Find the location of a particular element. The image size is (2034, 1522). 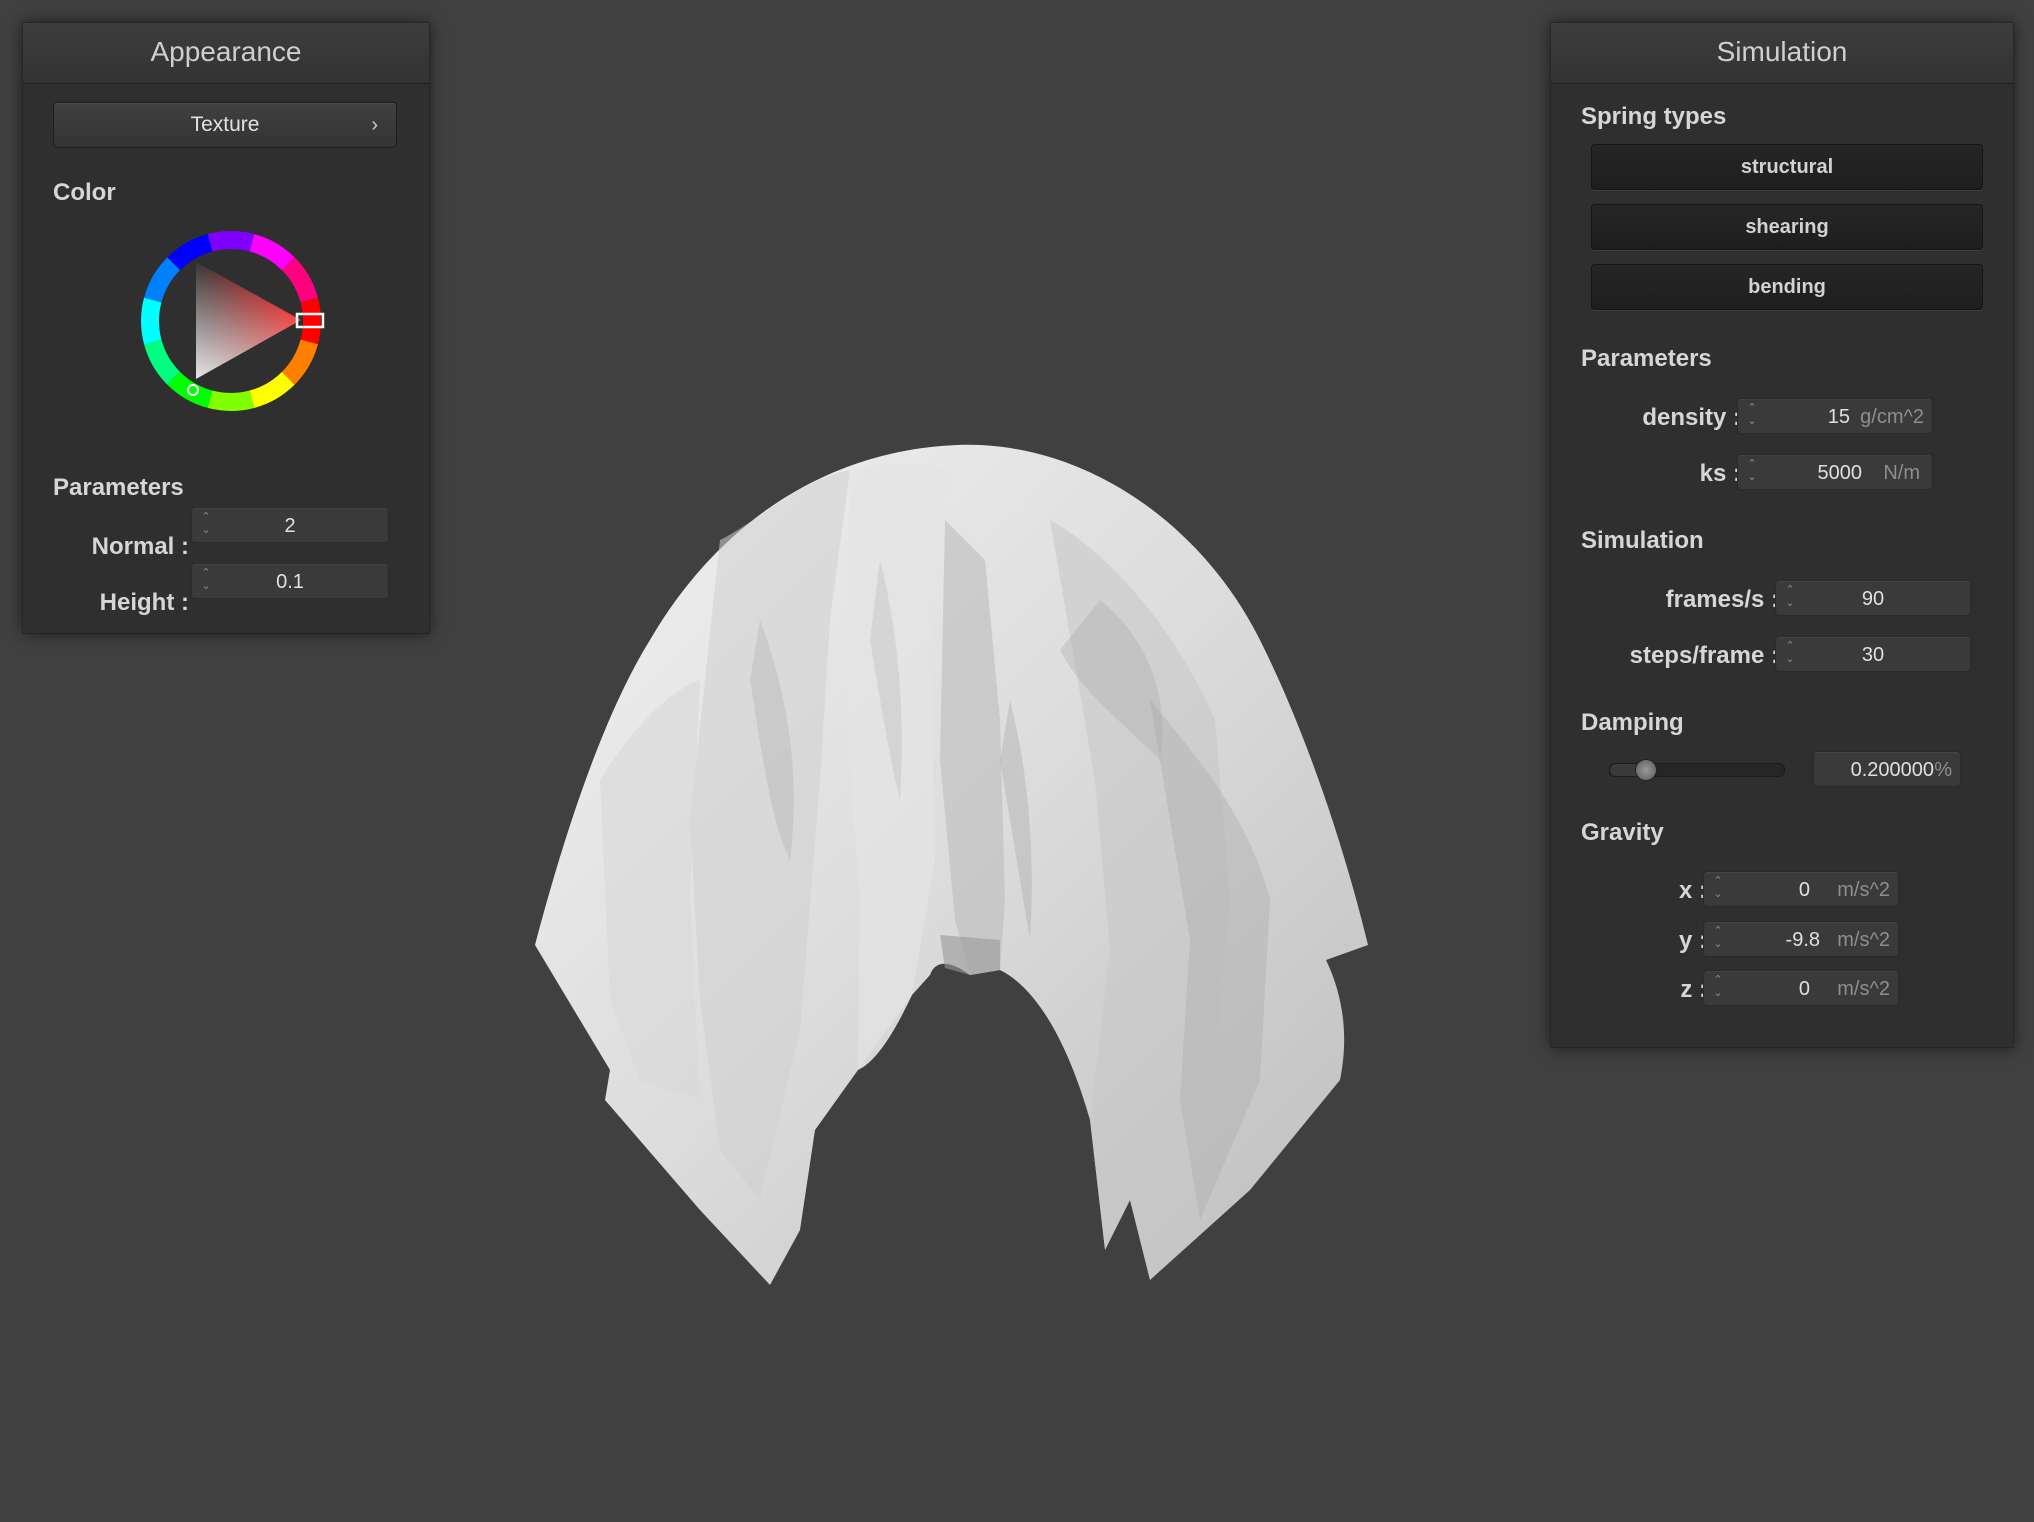

gravity-z-spinbox: ⌃ ⌄ 0 m/s^2 is located at coordinates (1801, 988).